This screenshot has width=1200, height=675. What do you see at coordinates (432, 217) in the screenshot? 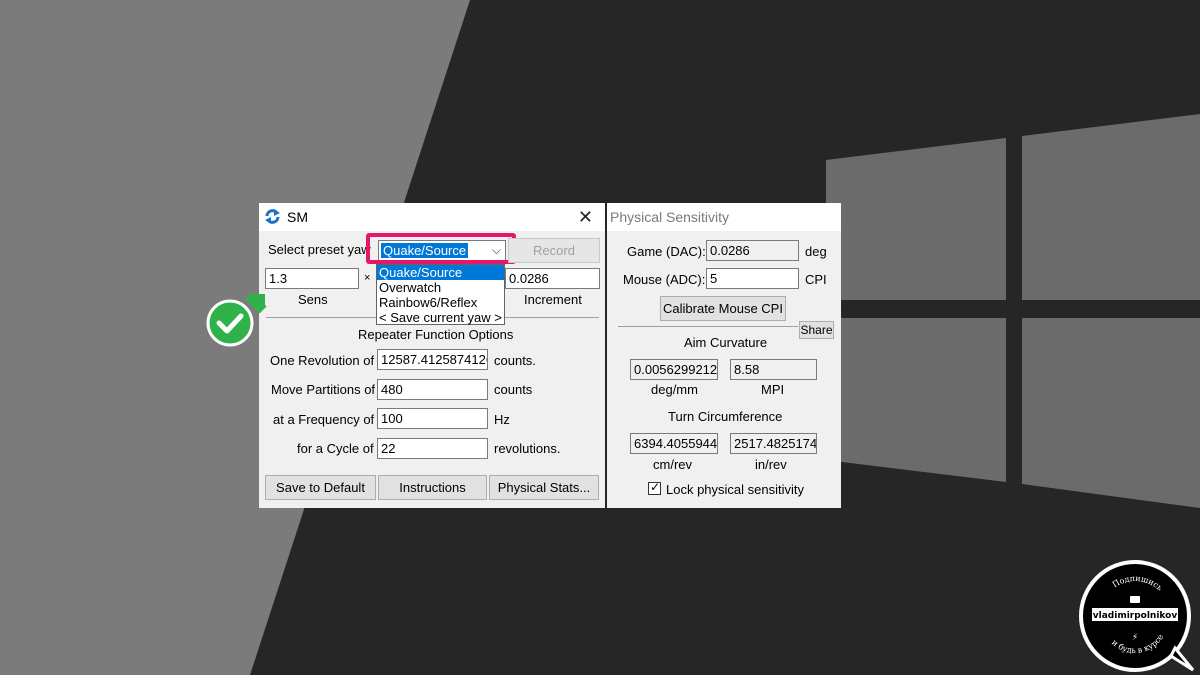
I see `sm-titlebar: SM ✕` at bounding box center [432, 217].